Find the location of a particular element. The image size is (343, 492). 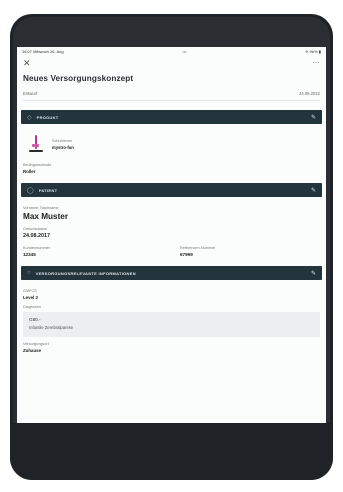

status-label: Entwurf is located at coordinates (30, 93).